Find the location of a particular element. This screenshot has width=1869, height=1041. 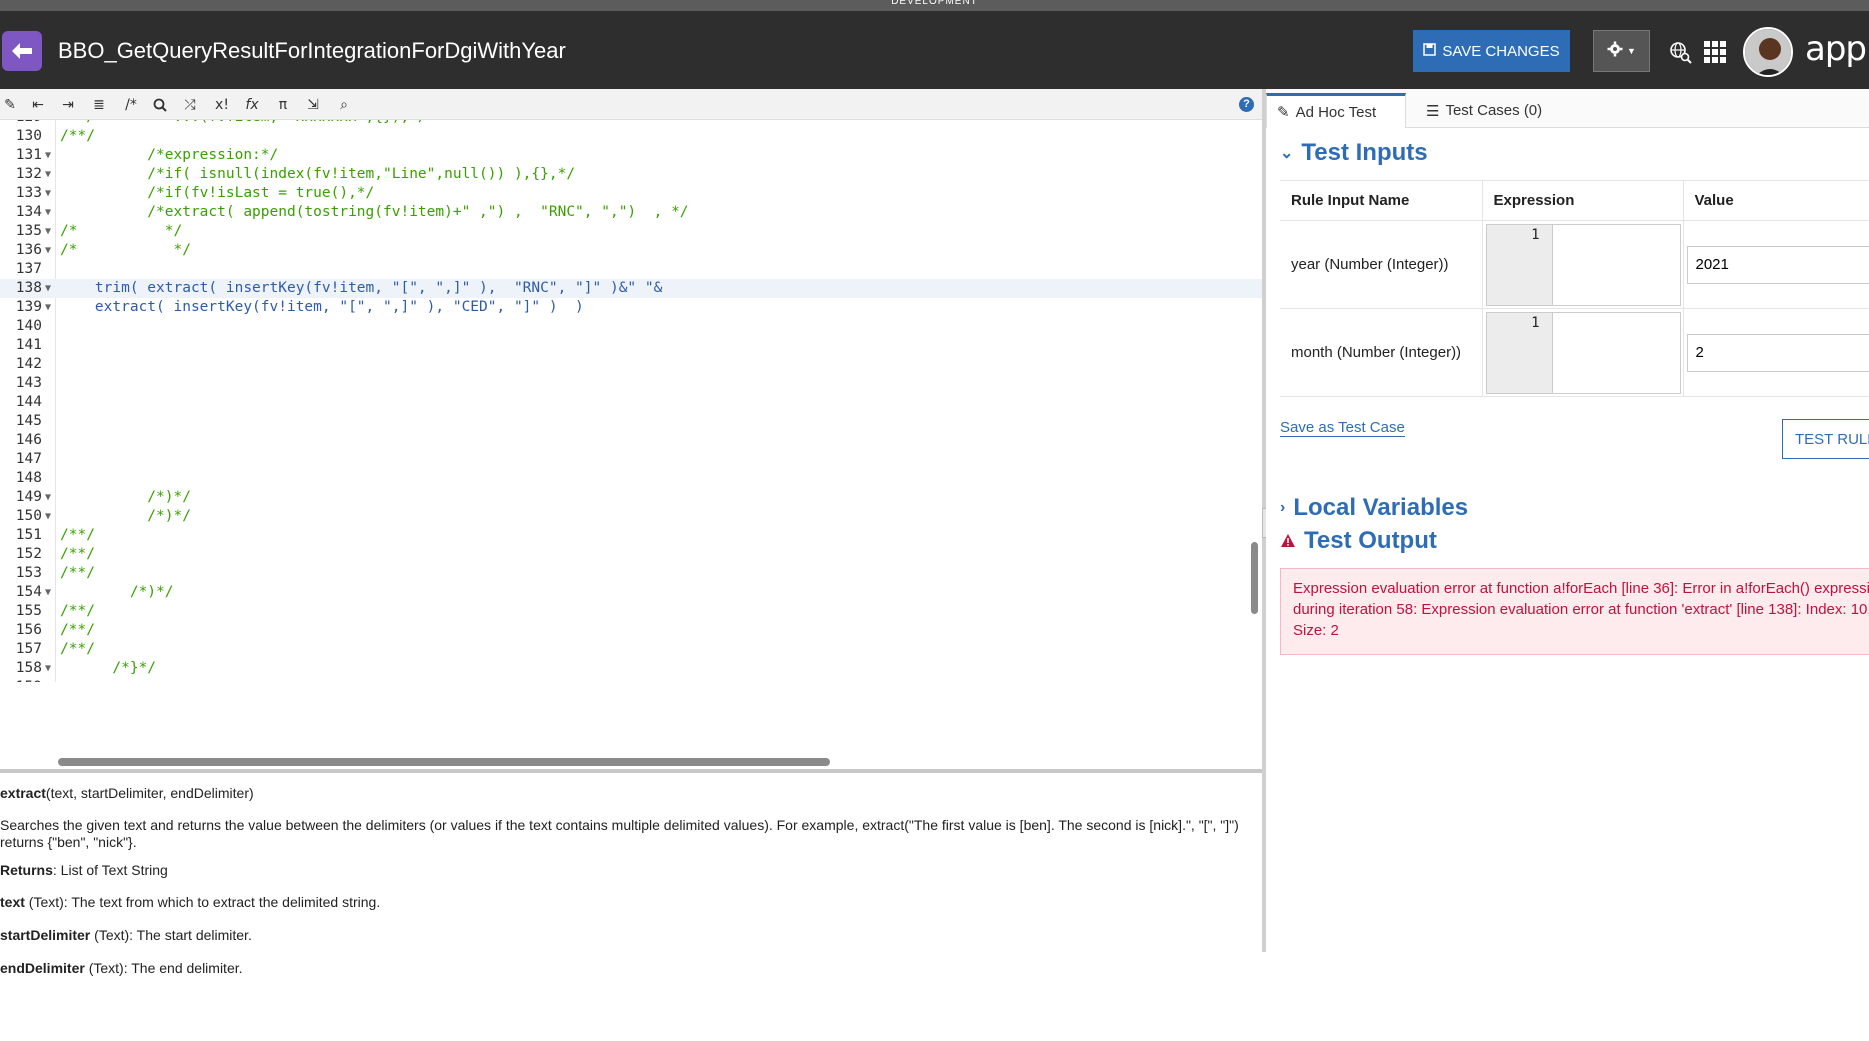

code-line: 131▼ /*expression:*/ is located at coordinates (631, 155).